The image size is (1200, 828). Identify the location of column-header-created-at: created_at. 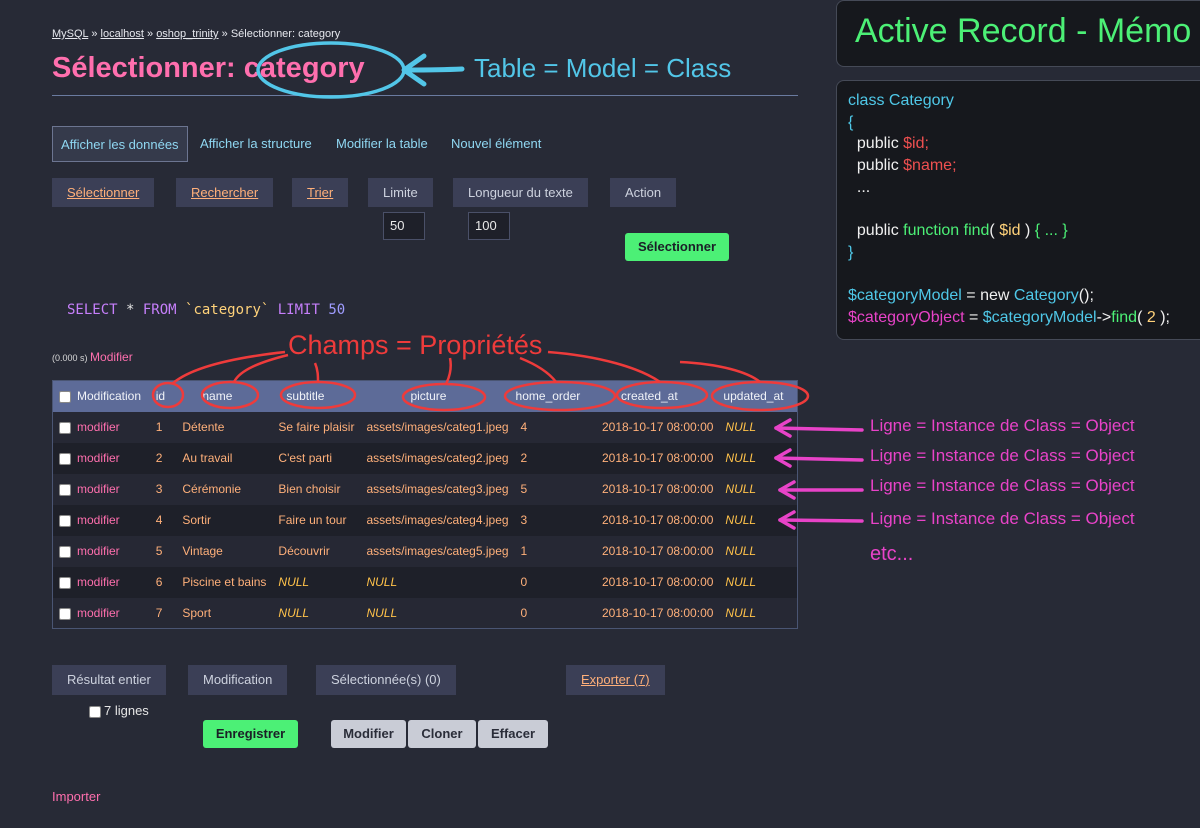
(657, 396).